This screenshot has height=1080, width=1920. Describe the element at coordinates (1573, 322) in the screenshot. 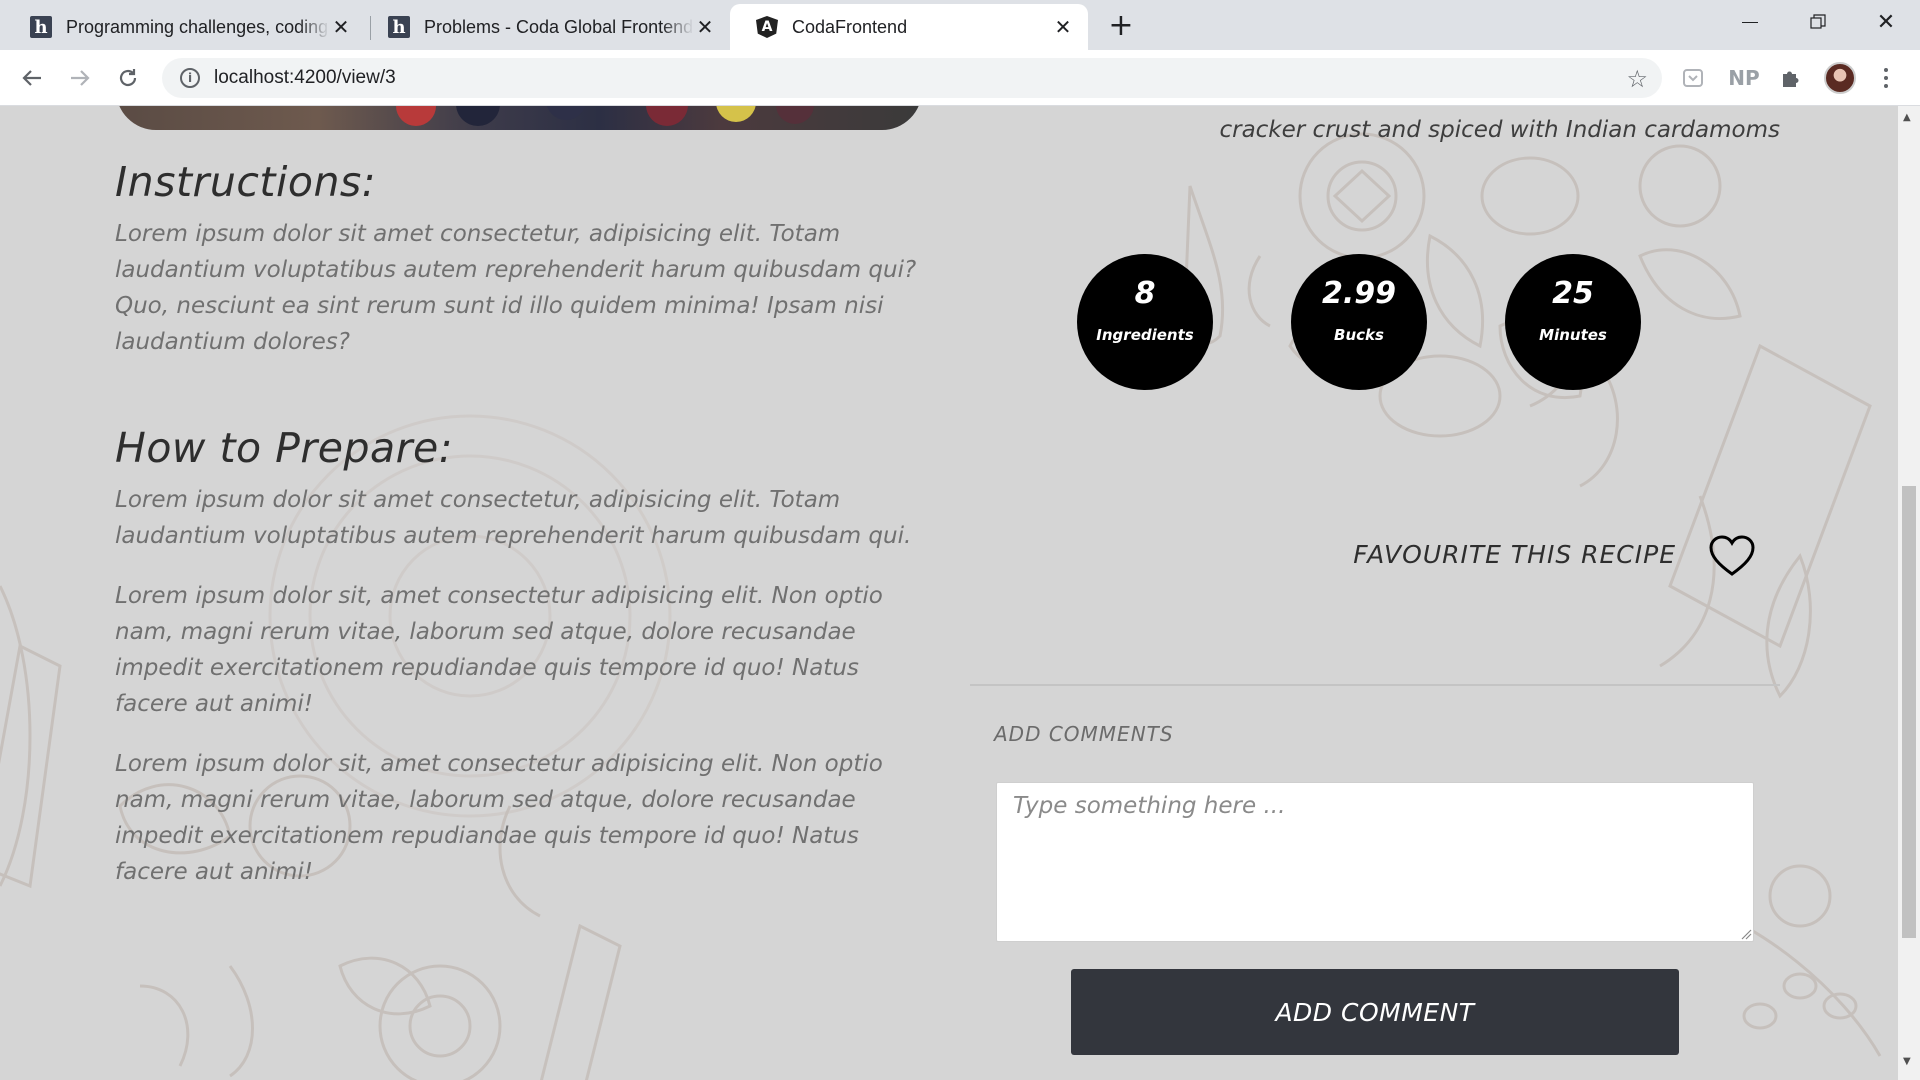

I see `stat-time: 25 Minutes` at that location.